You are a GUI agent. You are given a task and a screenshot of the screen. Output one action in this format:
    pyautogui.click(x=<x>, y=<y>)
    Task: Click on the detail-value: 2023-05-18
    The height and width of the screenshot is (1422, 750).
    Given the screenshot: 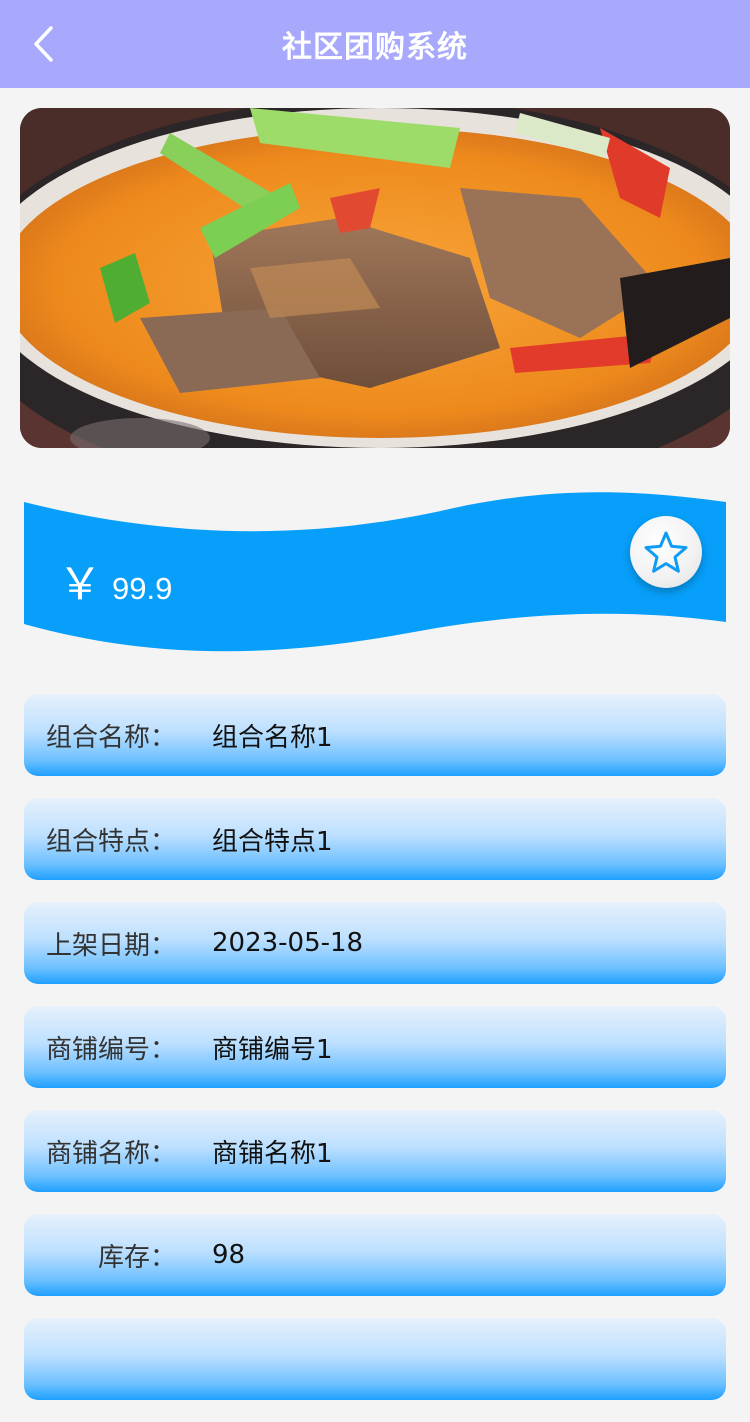 What is the action you would take?
    pyautogui.click(x=288, y=943)
    